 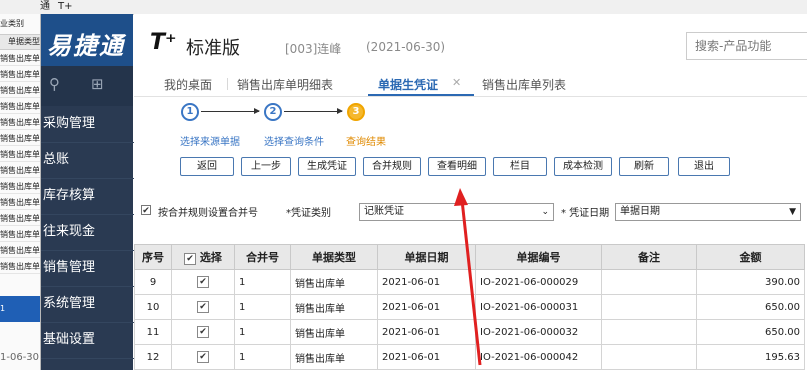 What do you see at coordinates (313, 49) in the screenshot?
I see `account-name: [003]连峰` at bounding box center [313, 49].